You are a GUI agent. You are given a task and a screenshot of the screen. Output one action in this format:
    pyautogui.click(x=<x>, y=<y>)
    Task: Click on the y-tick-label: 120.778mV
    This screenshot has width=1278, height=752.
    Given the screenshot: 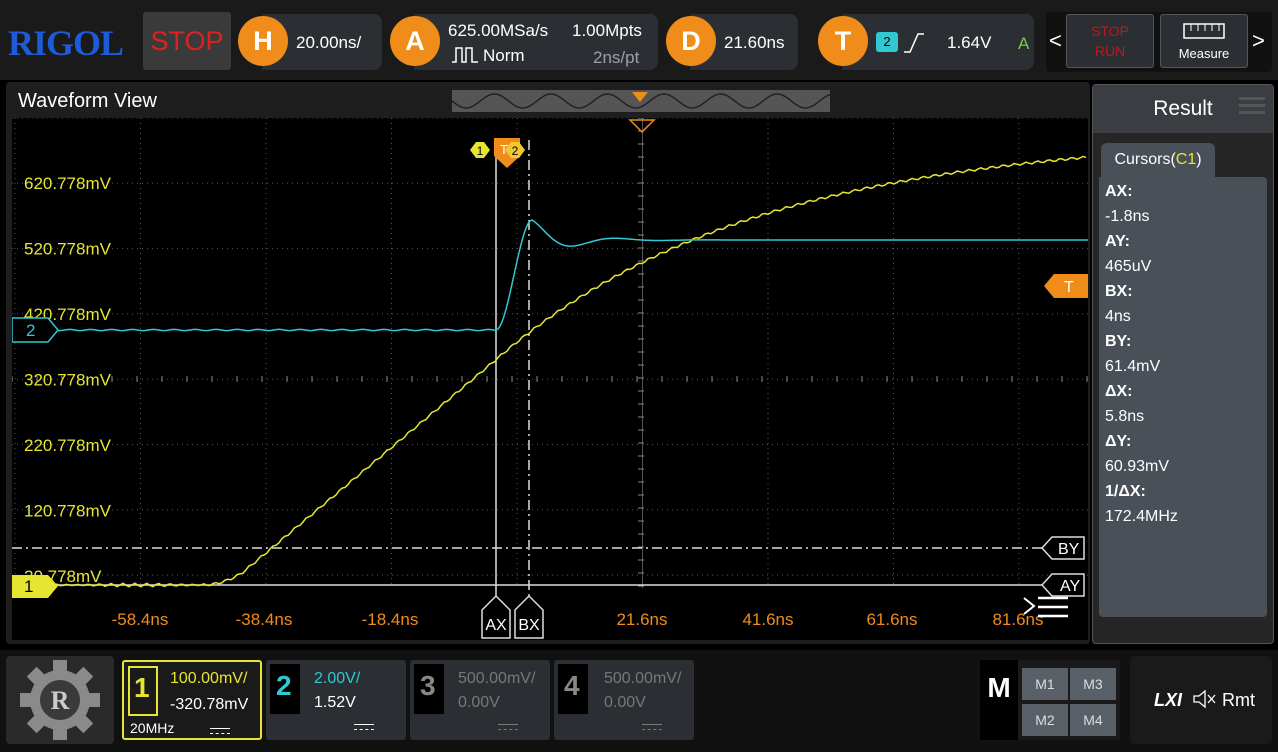 What is the action you would take?
    pyautogui.click(x=68, y=511)
    